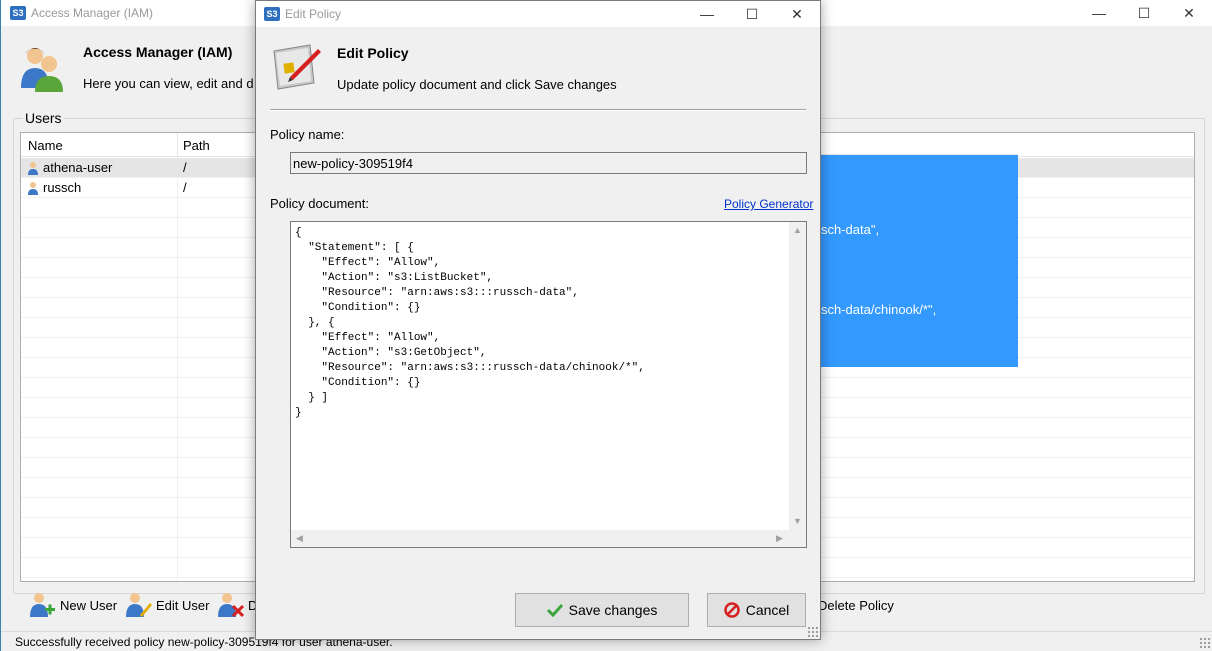 The width and height of the screenshot is (1212, 651). Describe the element at coordinates (1189, 13) in the screenshot. I see `close-button: ✕` at that location.